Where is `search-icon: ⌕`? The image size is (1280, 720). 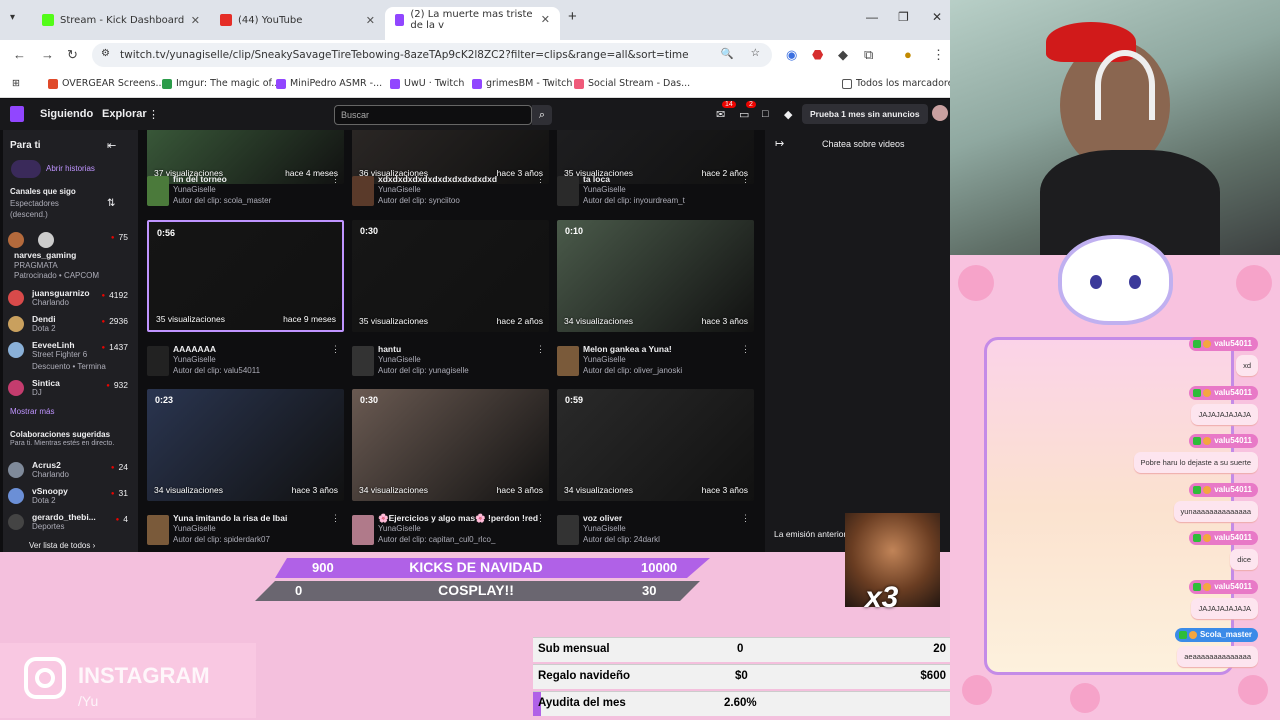
search-icon: ⌕ is located at coordinates (542, 115).